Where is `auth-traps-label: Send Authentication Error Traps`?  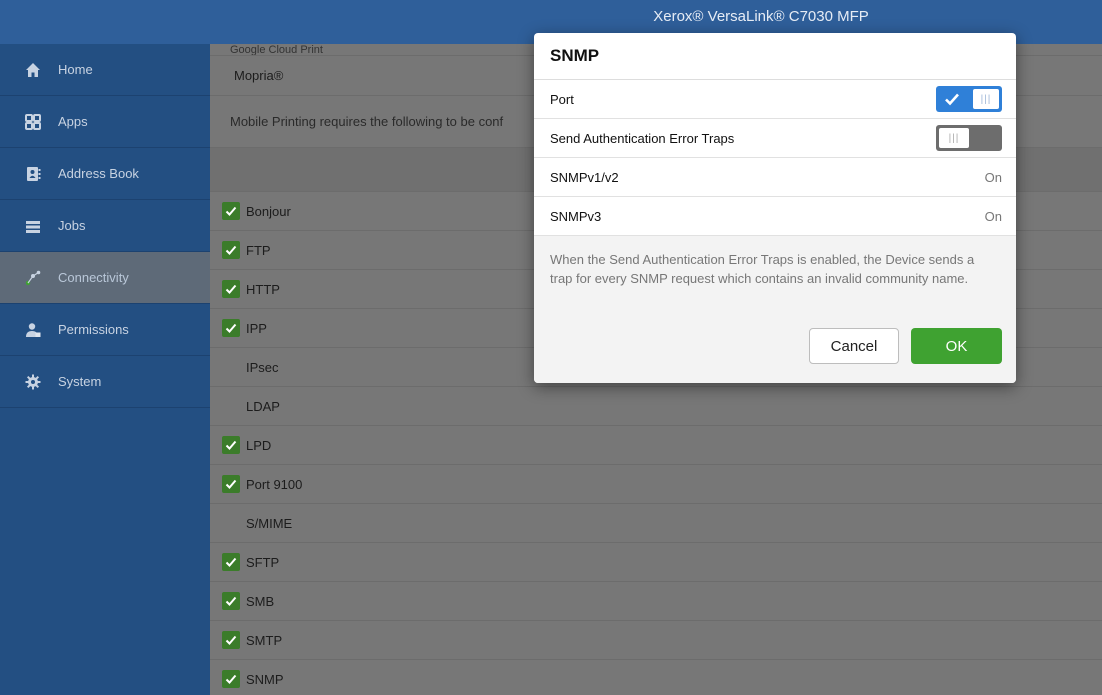 auth-traps-label: Send Authentication Error Traps is located at coordinates (642, 138).